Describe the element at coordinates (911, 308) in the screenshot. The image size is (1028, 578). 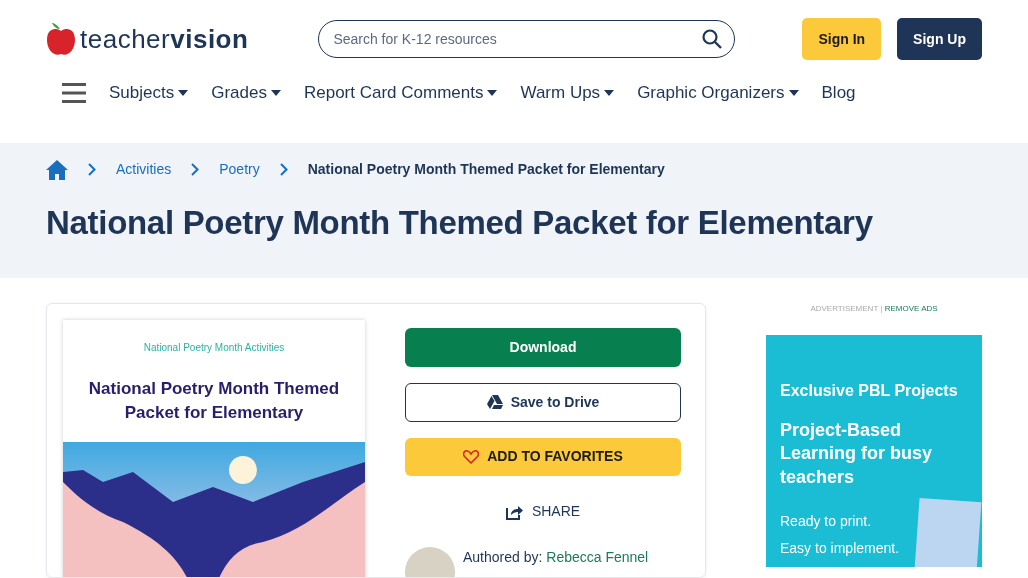
I see `remove-ads-link: REMOVE ADS` at that location.